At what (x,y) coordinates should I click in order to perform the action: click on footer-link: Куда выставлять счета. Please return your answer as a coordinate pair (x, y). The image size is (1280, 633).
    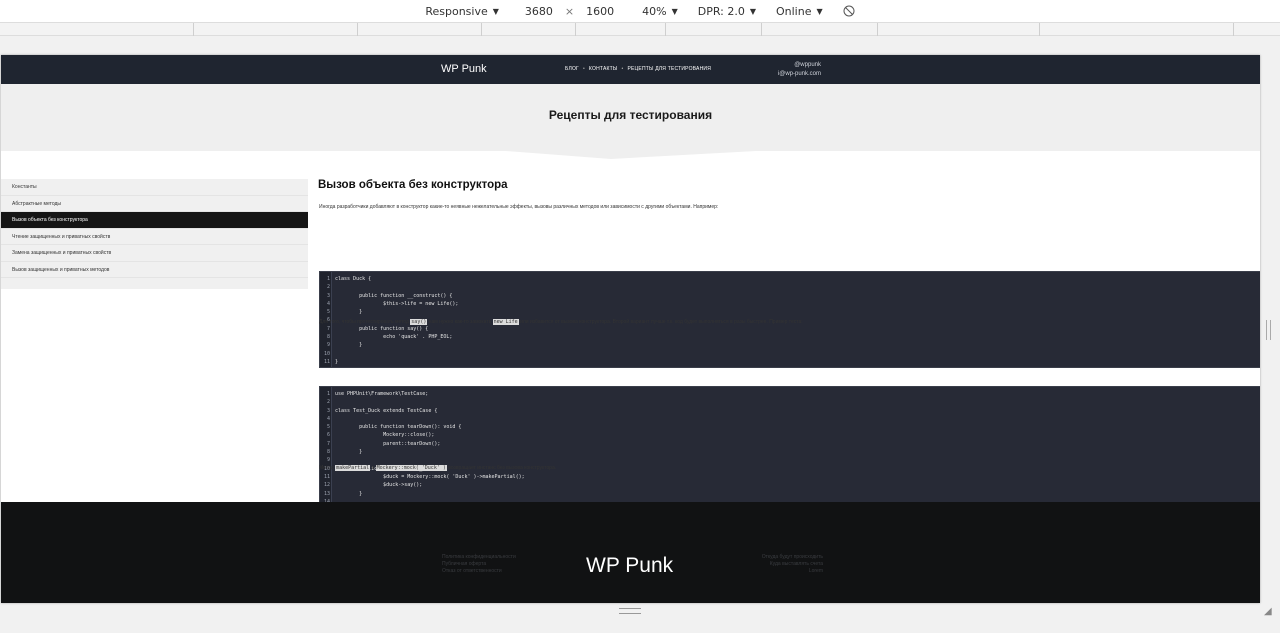
    Looking at the image, I should click on (784, 564).